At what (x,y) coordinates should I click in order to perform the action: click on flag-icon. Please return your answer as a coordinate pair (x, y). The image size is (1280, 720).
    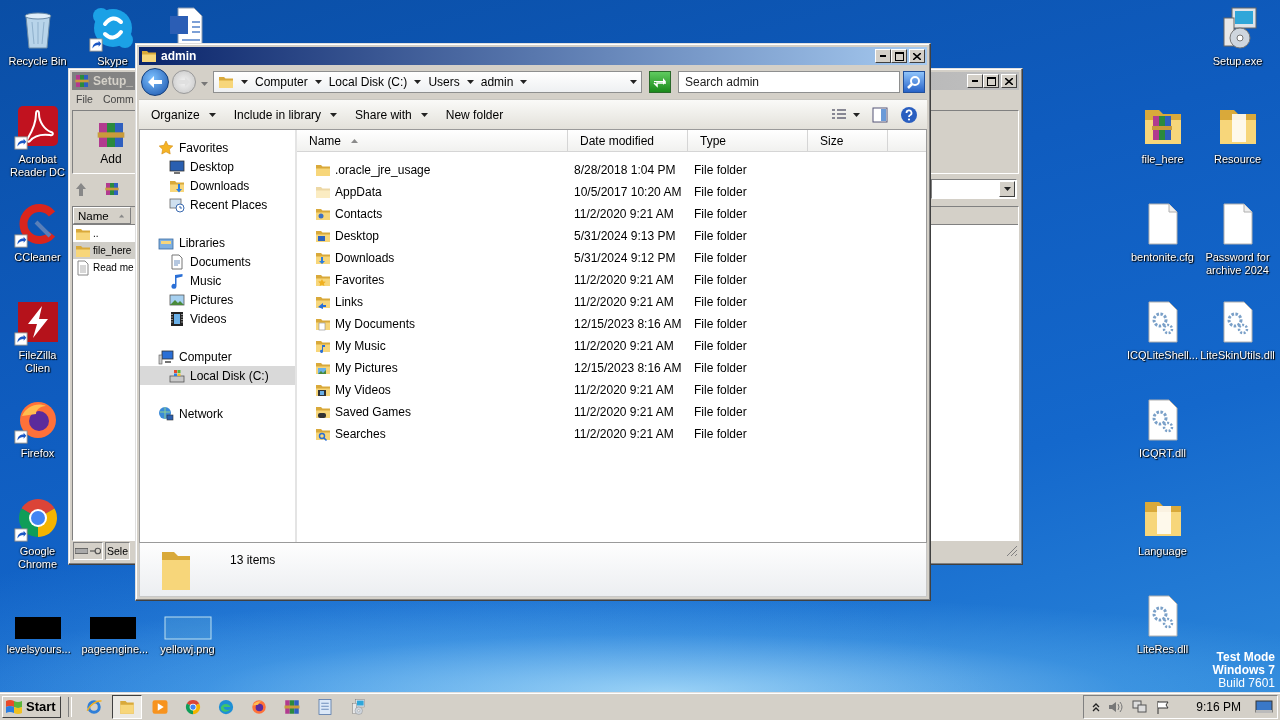
    Looking at the image, I should click on (1163, 706).